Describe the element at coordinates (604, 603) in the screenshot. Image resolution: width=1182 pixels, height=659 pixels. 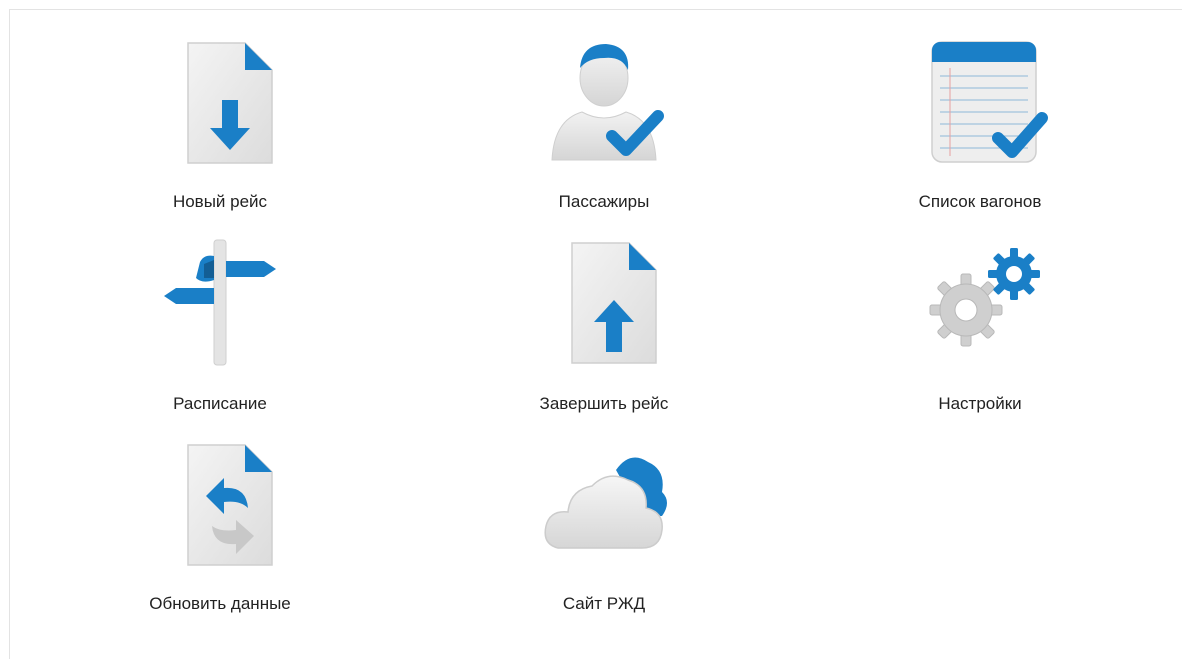
I see `tile-label: Сайт РЖД` at that location.